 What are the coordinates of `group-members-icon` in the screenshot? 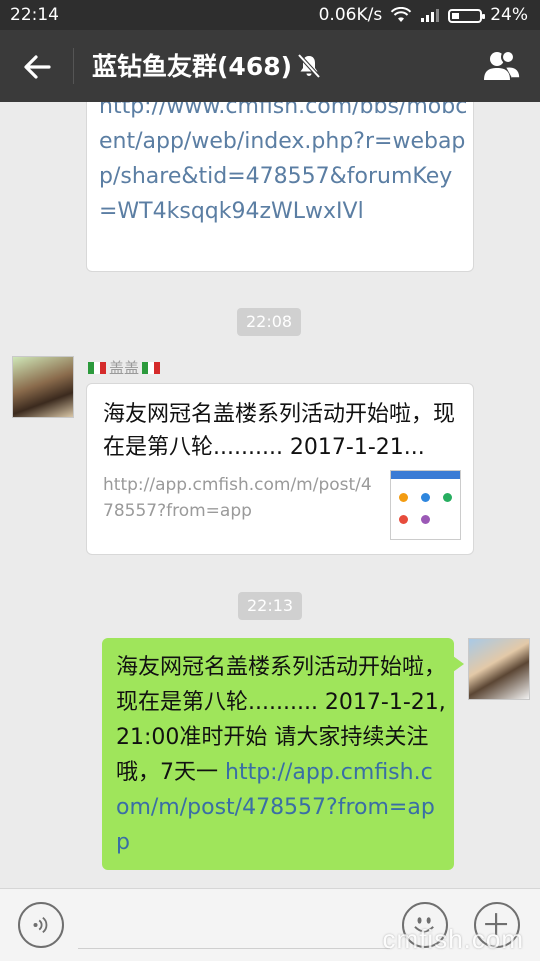 It's located at (502, 66).